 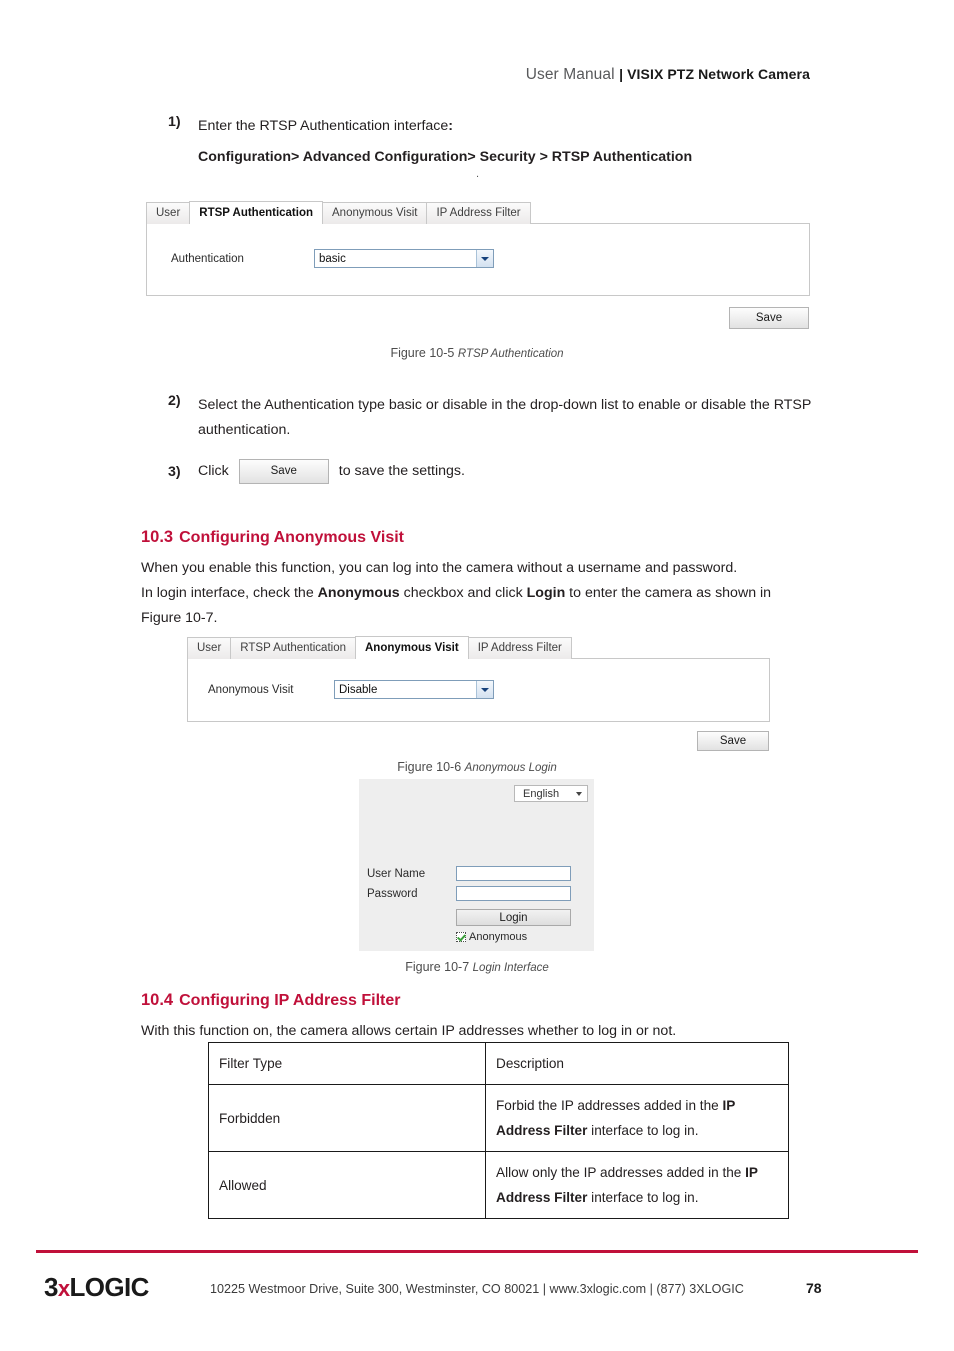 What do you see at coordinates (714, 74) in the screenshot?
I see `page-header-subtitle: | VISIX PTZ Network Camera` at bounding box center [714, 74].